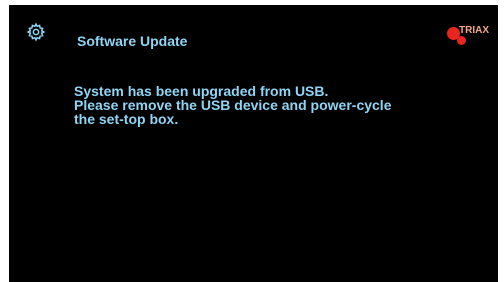 The image size is (504, 282). Describe the element at coordinates (461, 40) in the screenshot. I see `logo-dot-small` at that location.